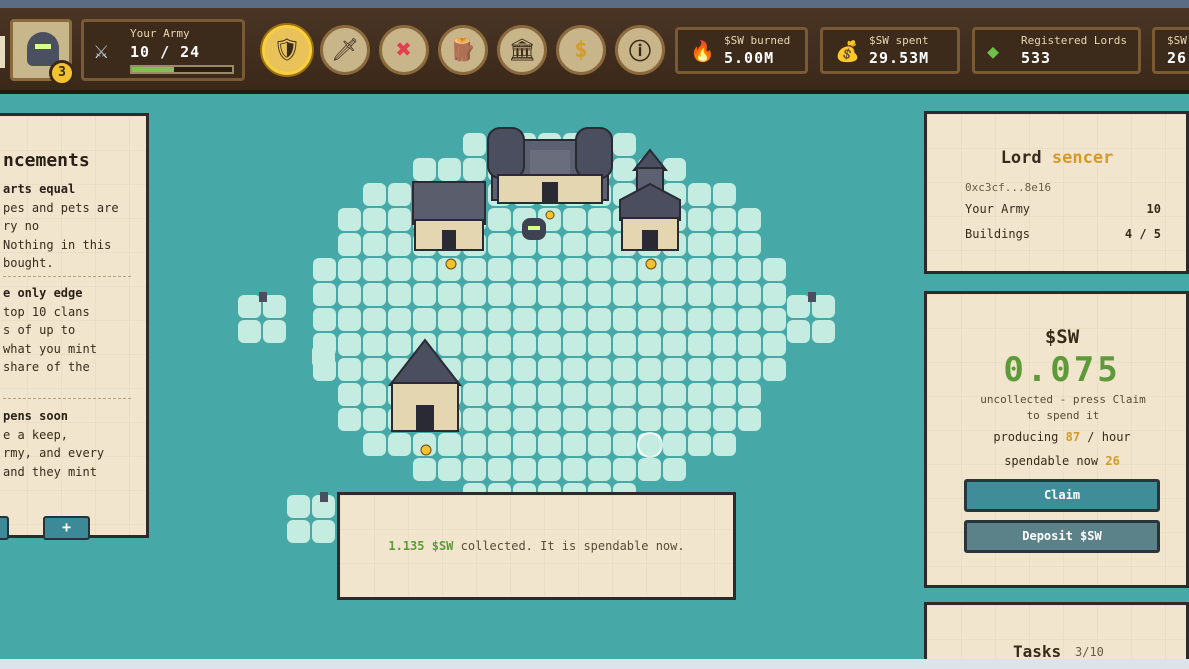 The height and width of the screenshot is (669, 1189). Describe the element at coordinates (404, 50) in the screenshot. I see `cross-icon: ✖` at that location.